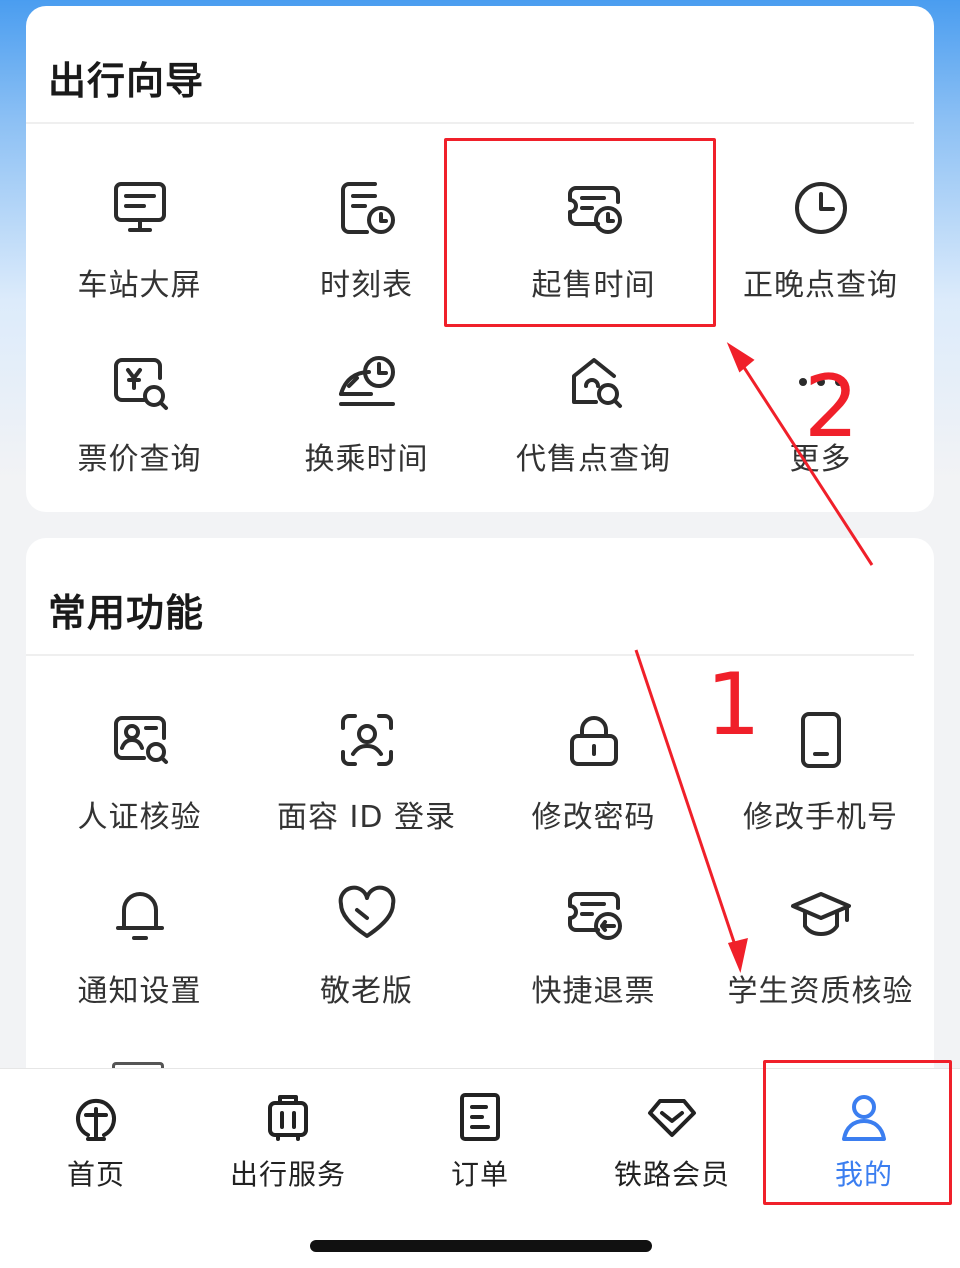 The width and height of the screenshot is (960, 1268). Describe the element at coordinates (139, 425) in the screenshot. I see `tile-fare-query: 票价查询` at that location.